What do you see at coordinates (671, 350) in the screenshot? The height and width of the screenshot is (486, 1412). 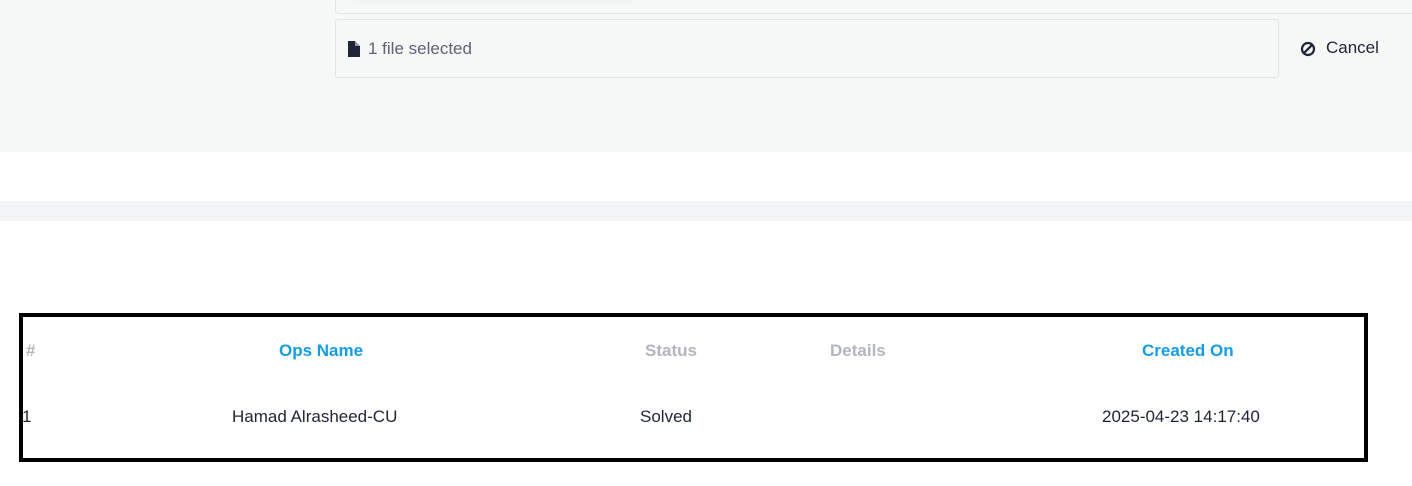 I see `column-header-status: Status` at bounding box center [671, 350].